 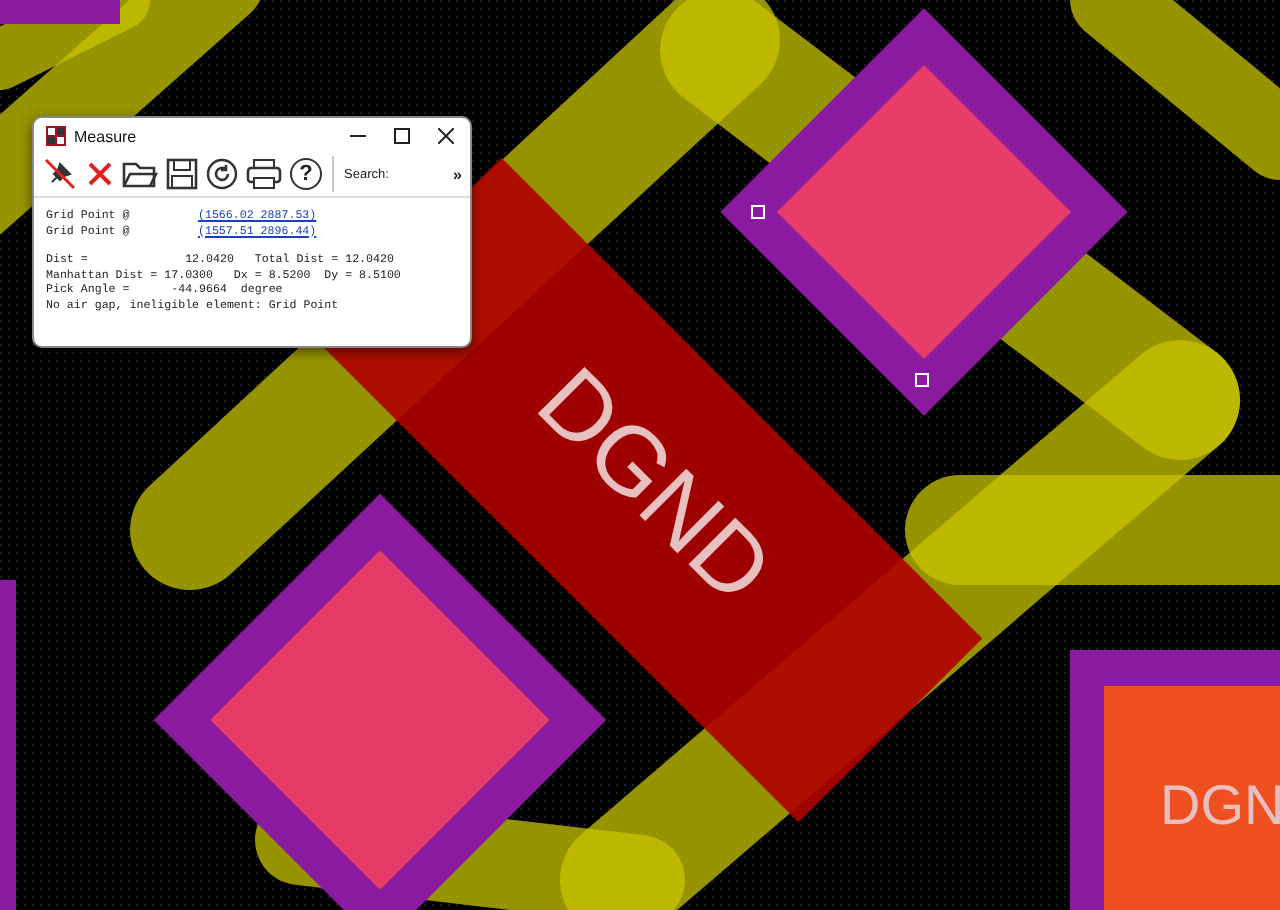 I want to click on folder-icon, so click(x=140, y=174).